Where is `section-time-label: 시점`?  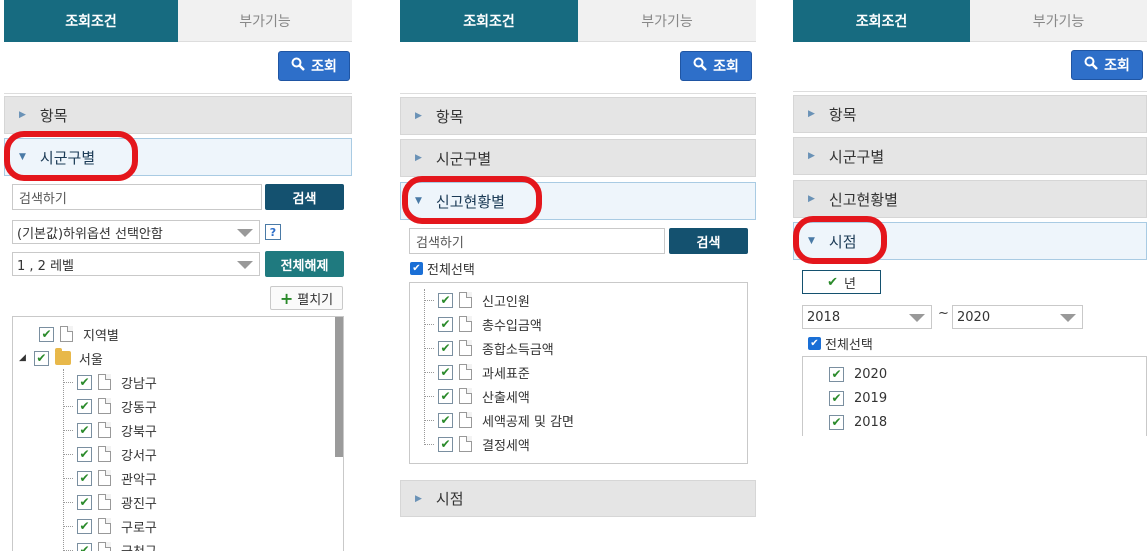 section-time-label: 시점 is located at coordinates (842, 241).